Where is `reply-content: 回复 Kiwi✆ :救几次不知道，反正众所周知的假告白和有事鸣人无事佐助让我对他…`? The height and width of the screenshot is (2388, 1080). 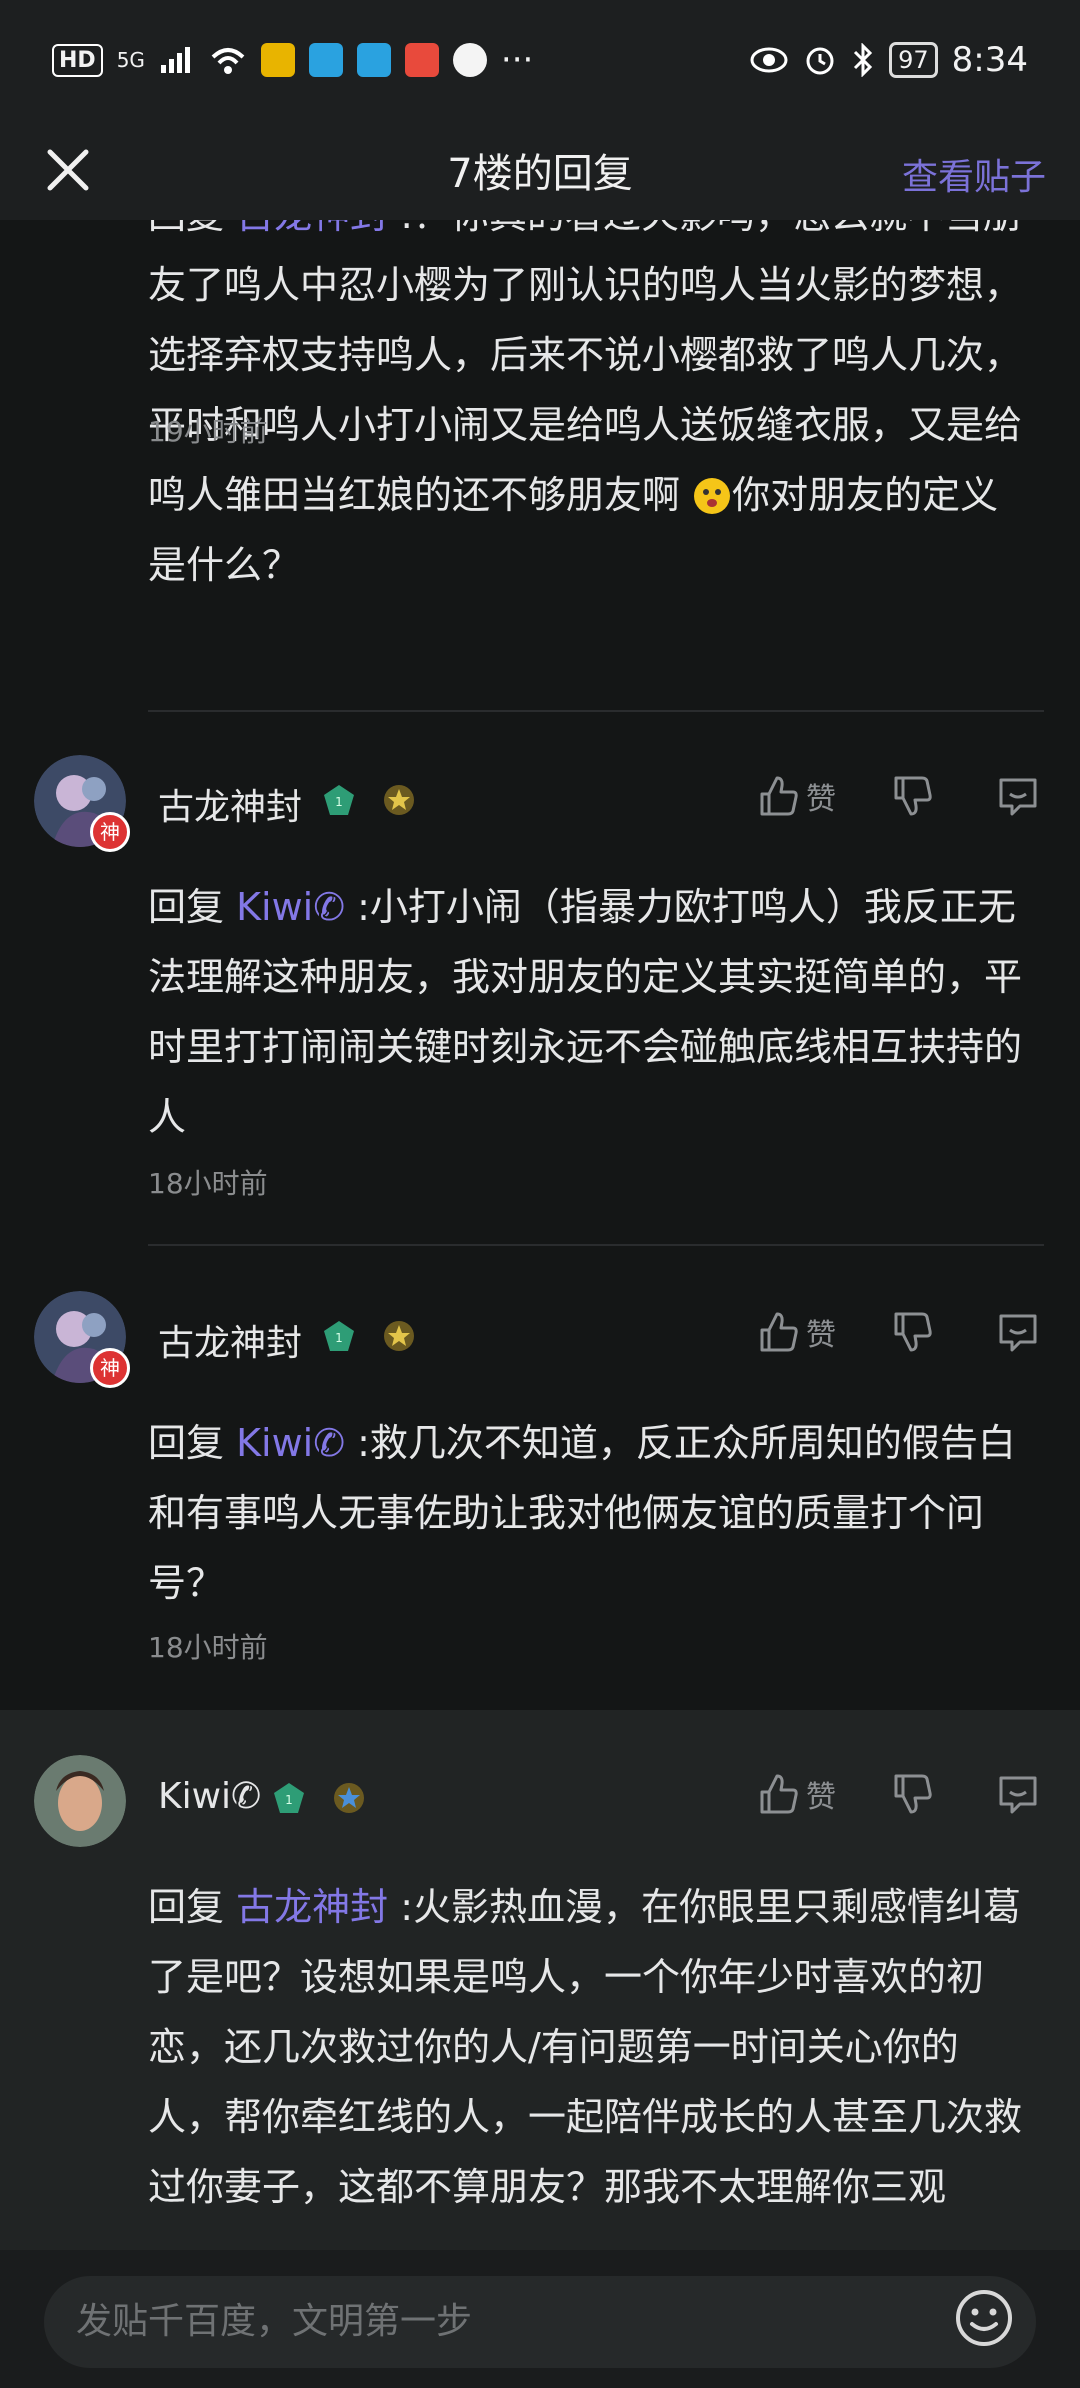
reply-content: 回复 Kiwi✆ :救几次不知道，反正众所周知的假告白和有事鸣人无事佐助让我对他… is located at coordinates (582, 1513).